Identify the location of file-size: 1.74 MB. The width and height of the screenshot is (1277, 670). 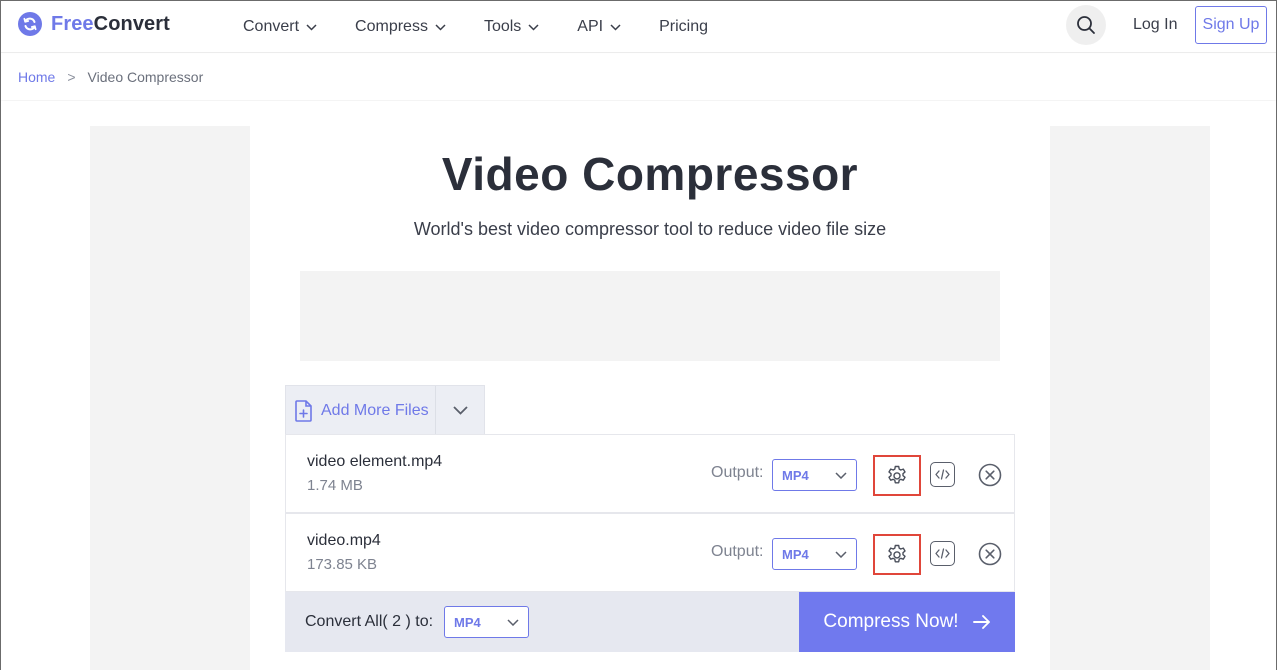
(335, 485).